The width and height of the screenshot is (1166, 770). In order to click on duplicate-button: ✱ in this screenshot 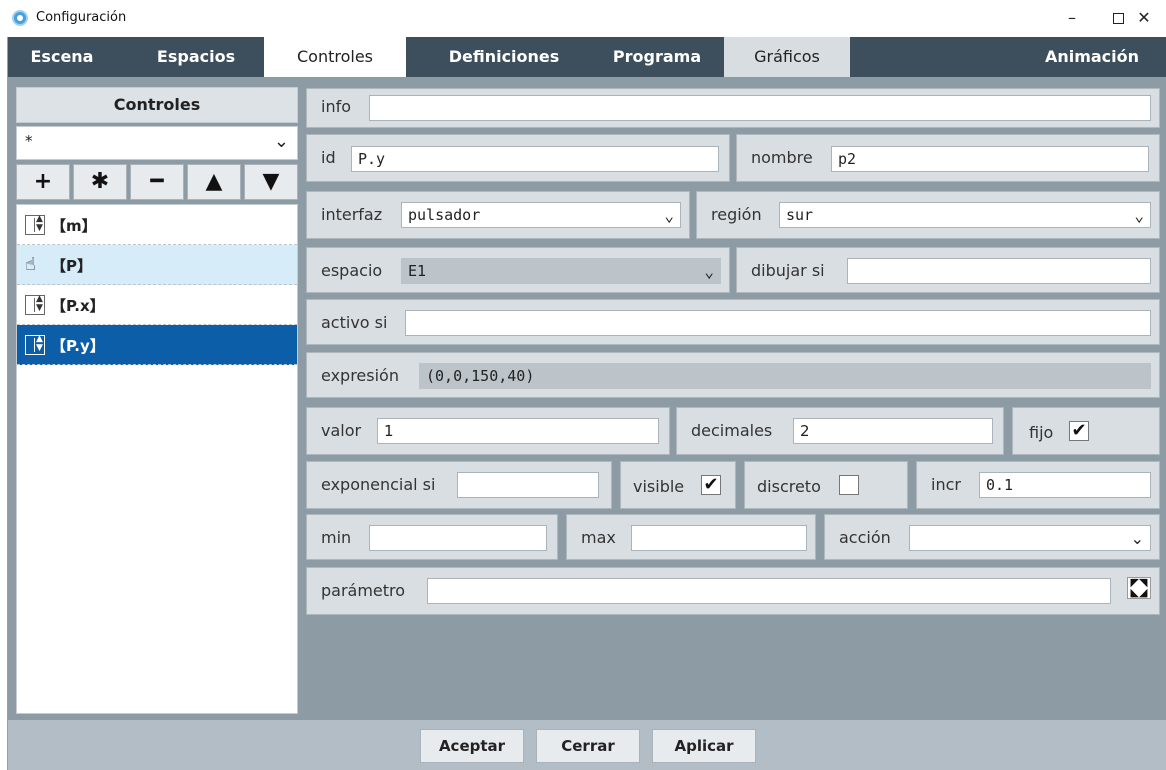, I will do `click(100, 182)`.